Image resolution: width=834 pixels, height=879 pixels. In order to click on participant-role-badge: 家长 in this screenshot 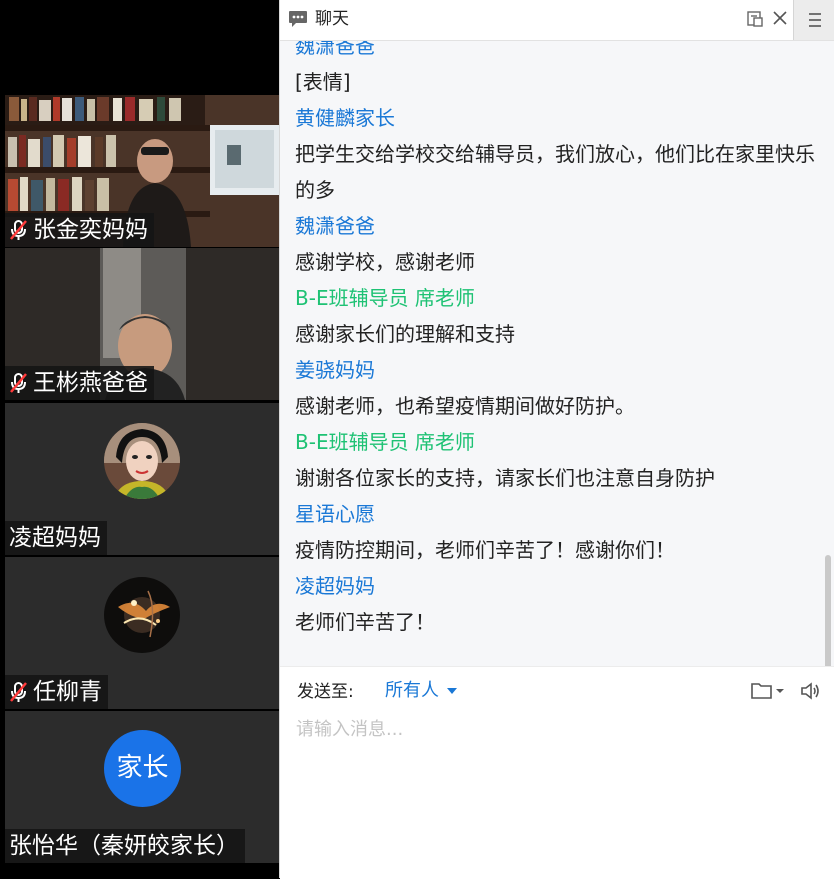, I will do `click(142, 768)`.